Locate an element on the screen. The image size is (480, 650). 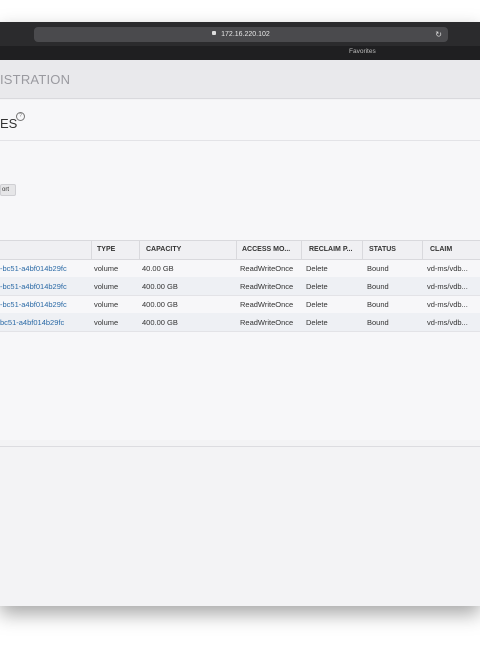
column-type: TYPE is located at coordinates (106, 249).